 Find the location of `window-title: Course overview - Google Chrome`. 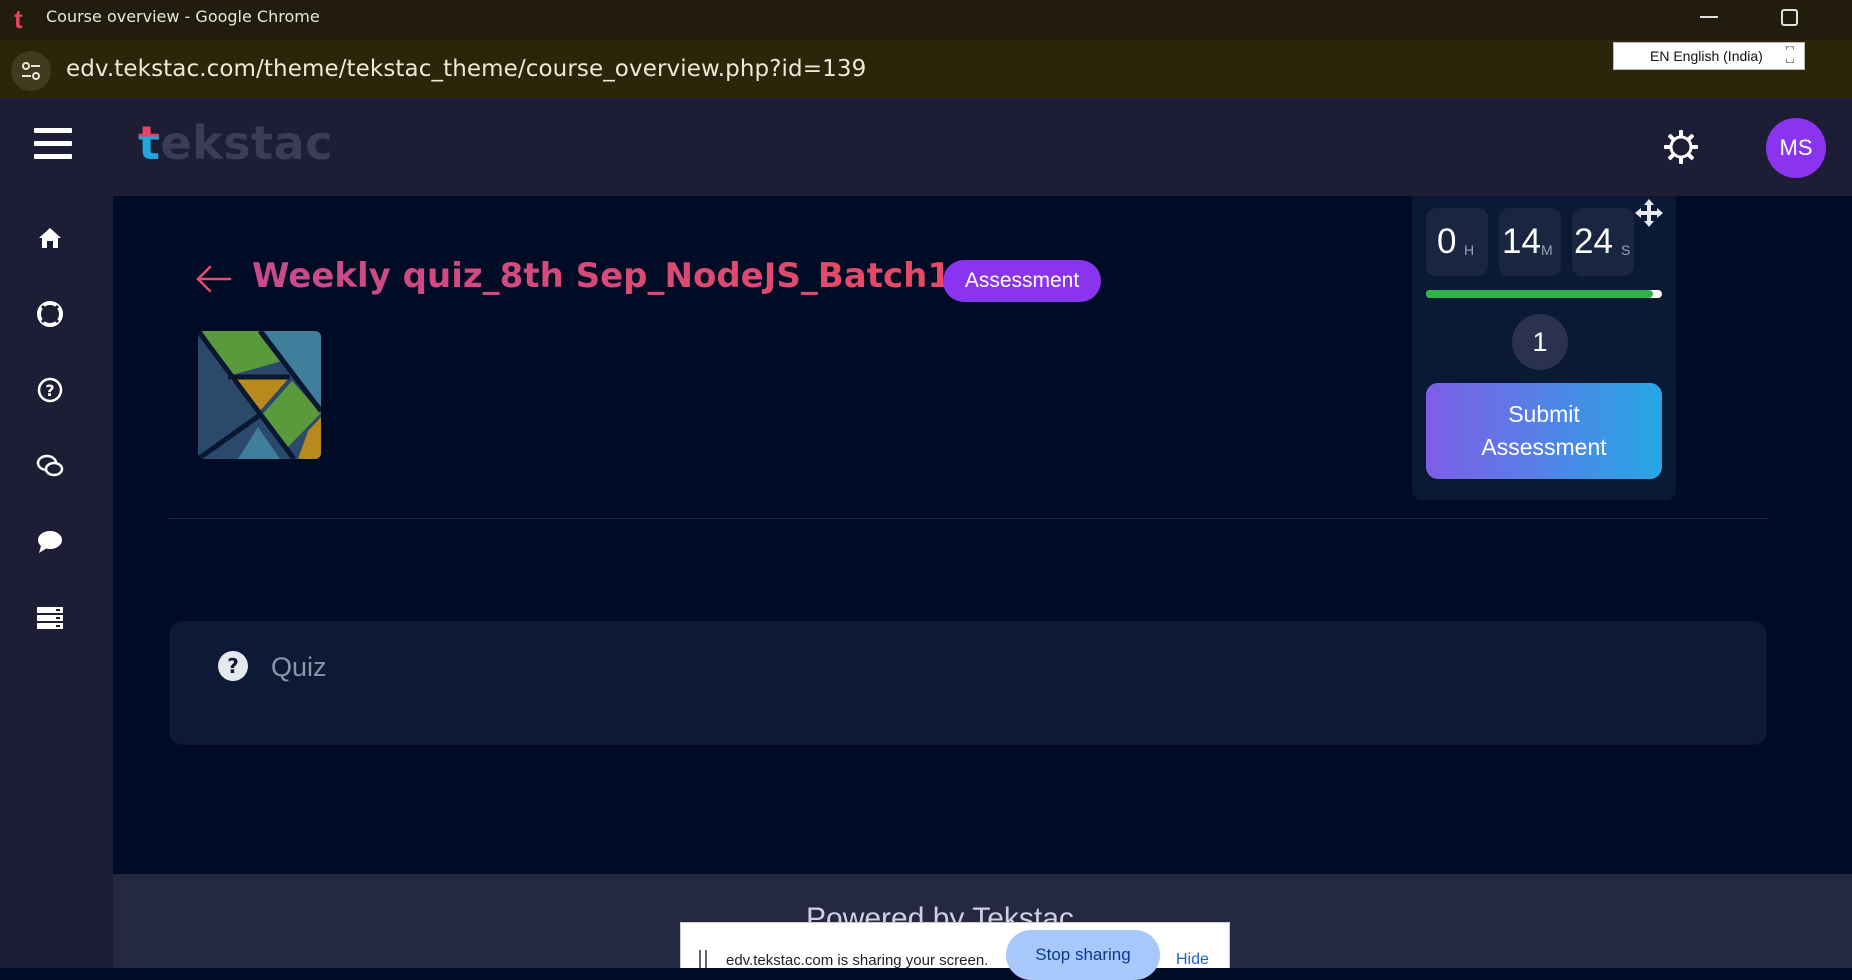

window-title: Course overview - Google Chrome is located at coordinates (183, 16).